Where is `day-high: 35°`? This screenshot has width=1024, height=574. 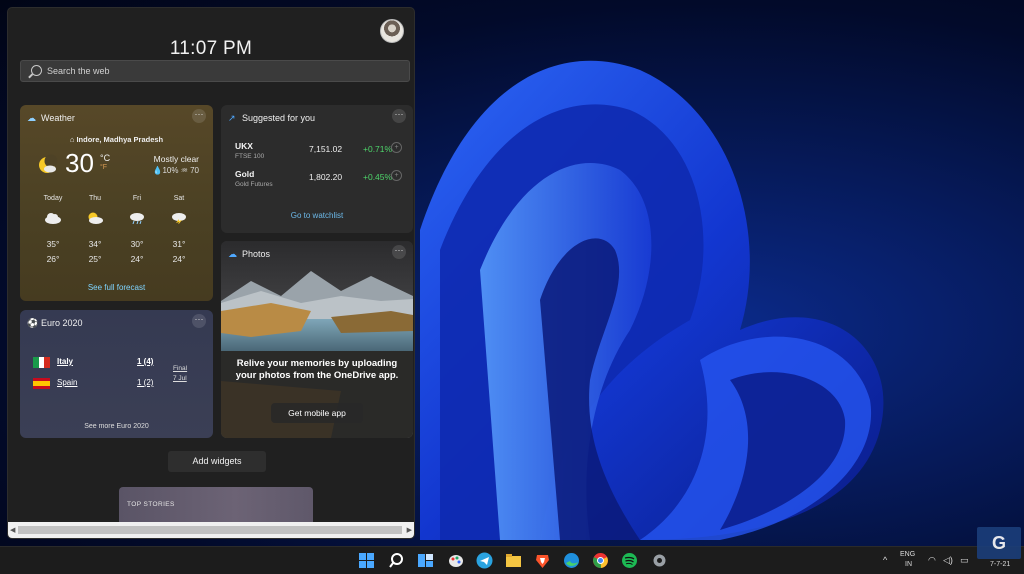 day-high: 35° is located at coordinates (53, 244).